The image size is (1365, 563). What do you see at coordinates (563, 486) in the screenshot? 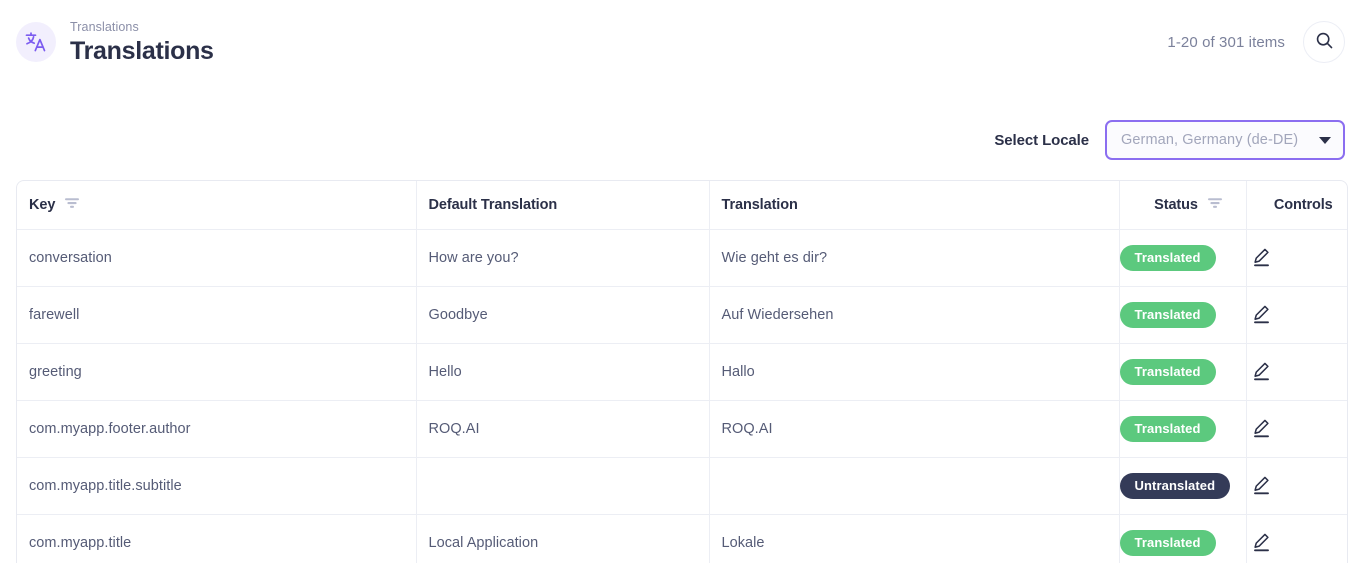
I see `cell-default-translation` at bounding box center [563, 486].